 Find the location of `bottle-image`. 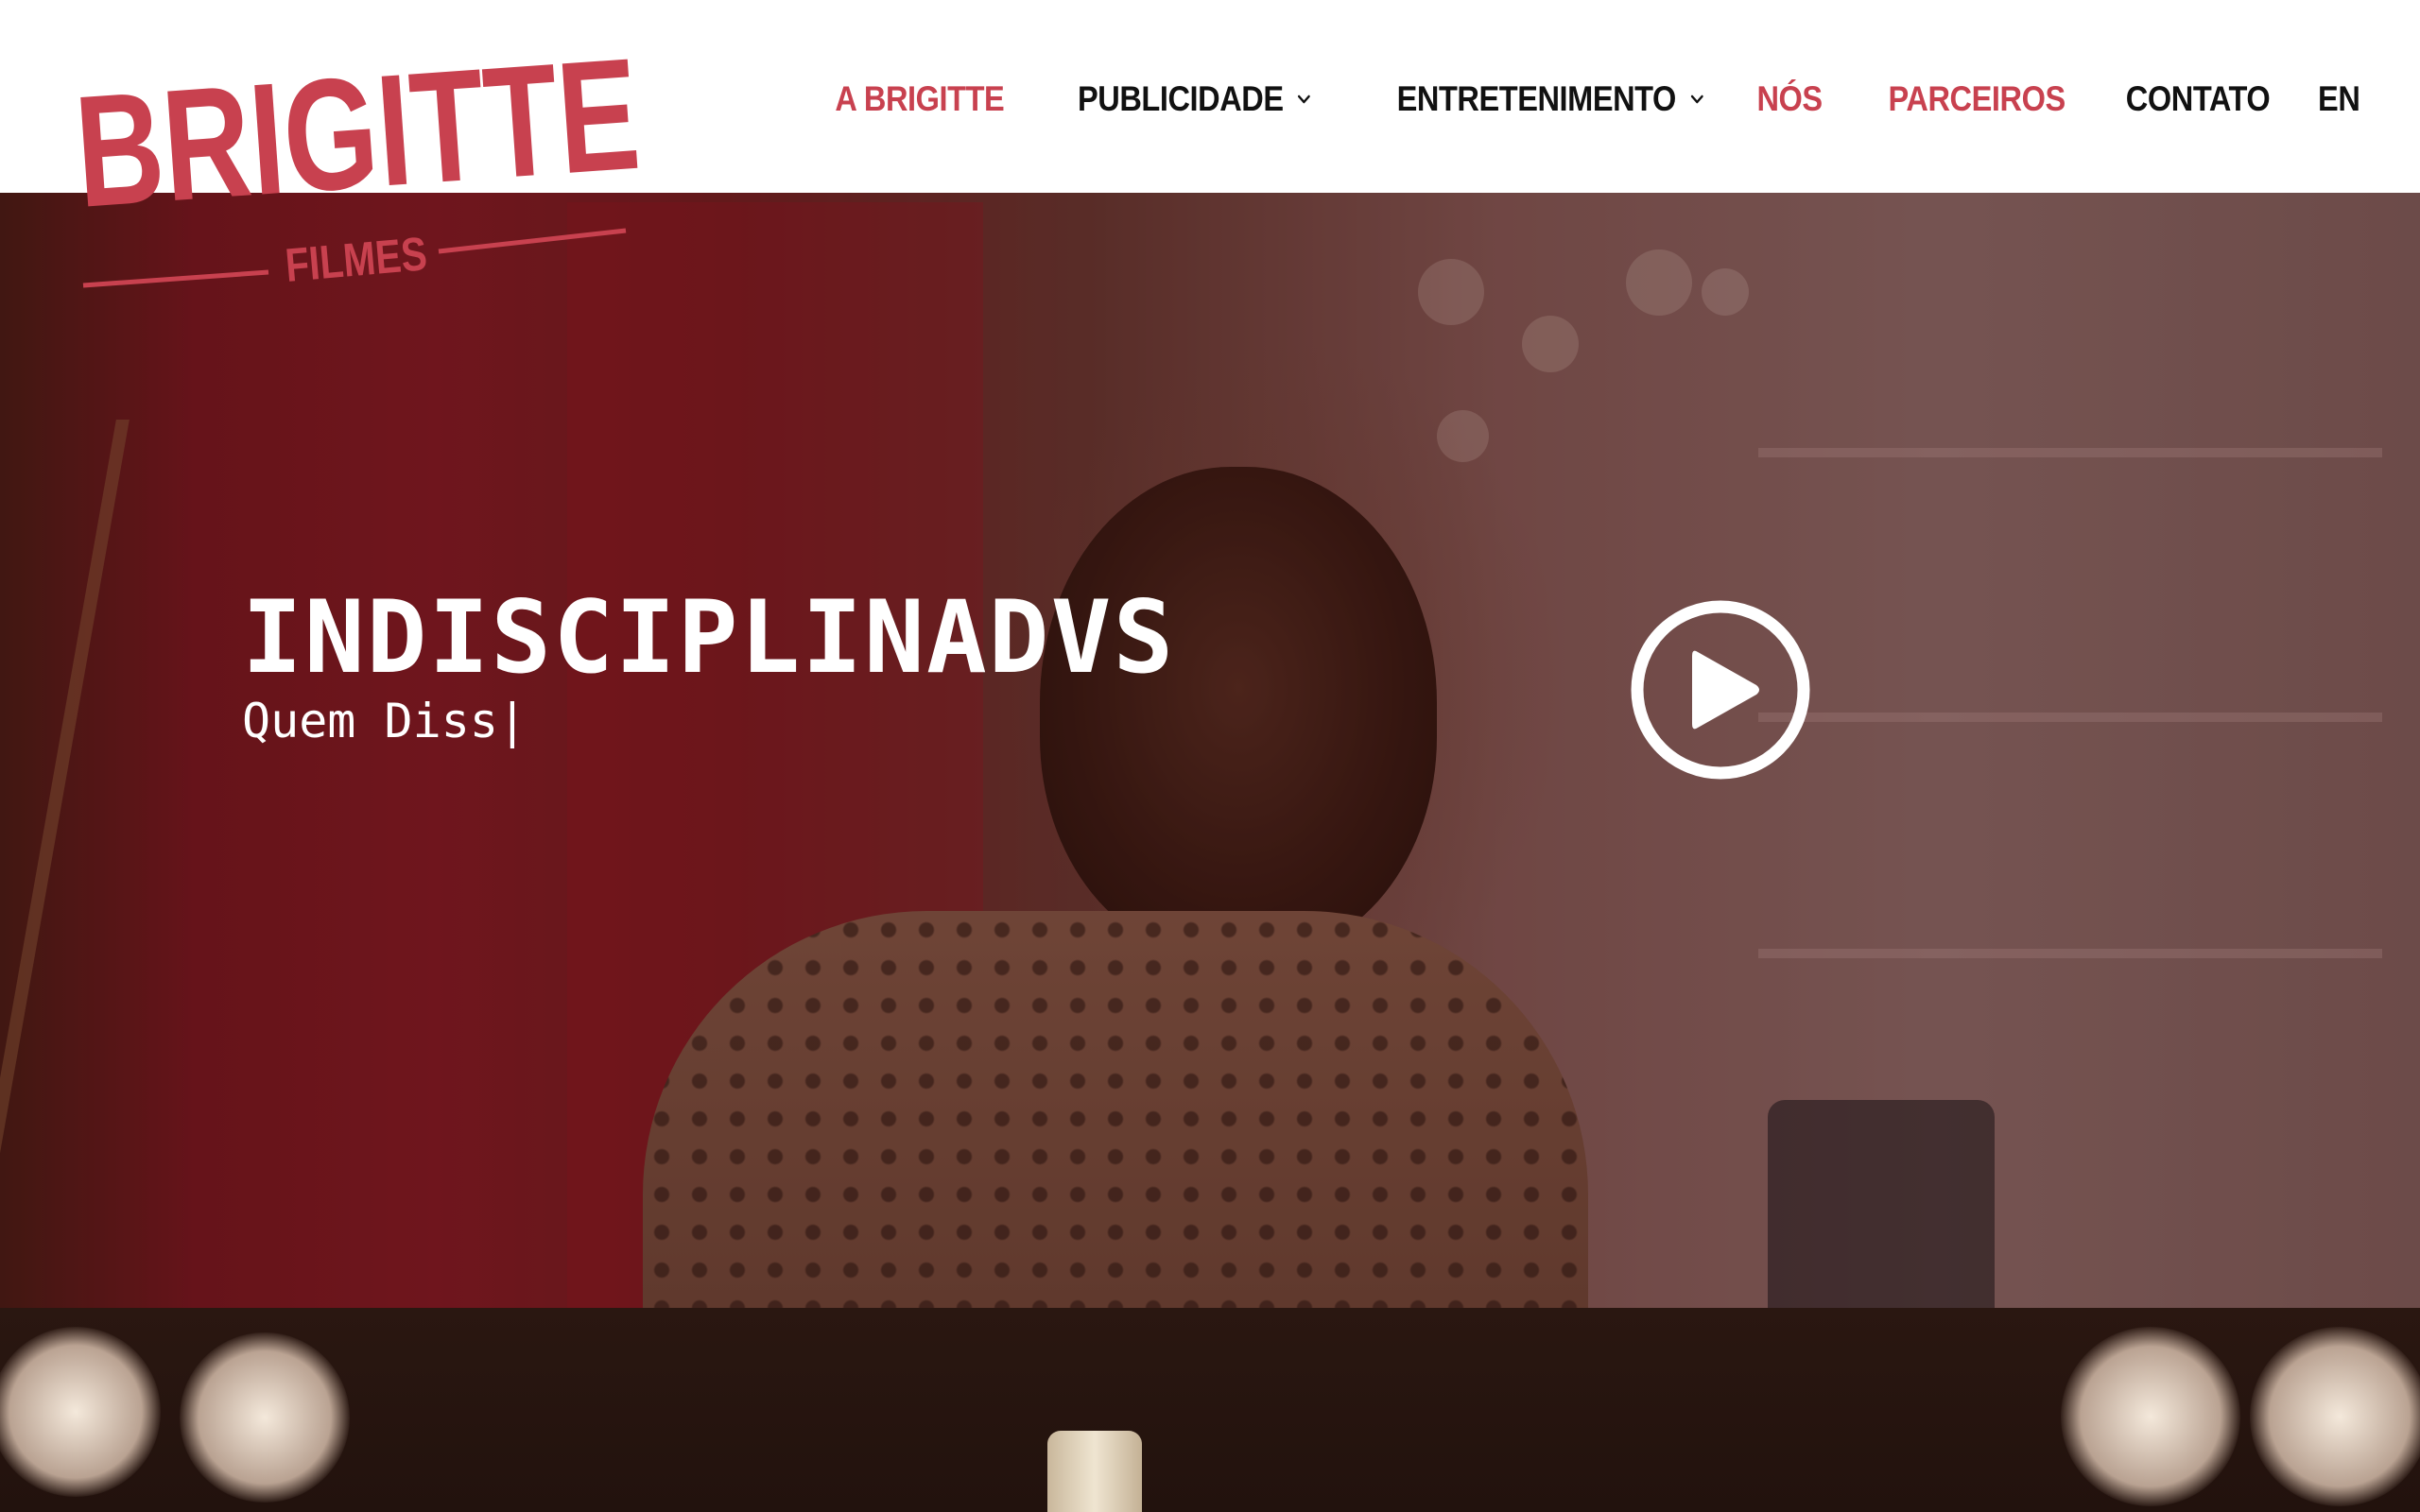

bottle-image is located at coordinates (1094, 1471).